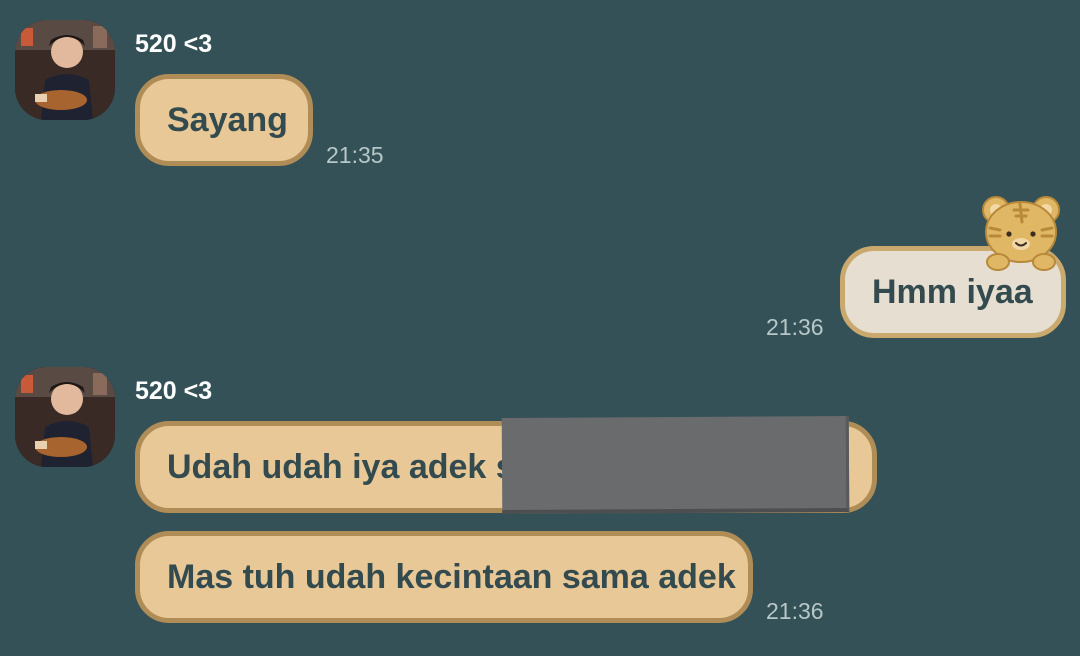  I want to click on message-text: Udah udah iya adek s, so click(341, 467).